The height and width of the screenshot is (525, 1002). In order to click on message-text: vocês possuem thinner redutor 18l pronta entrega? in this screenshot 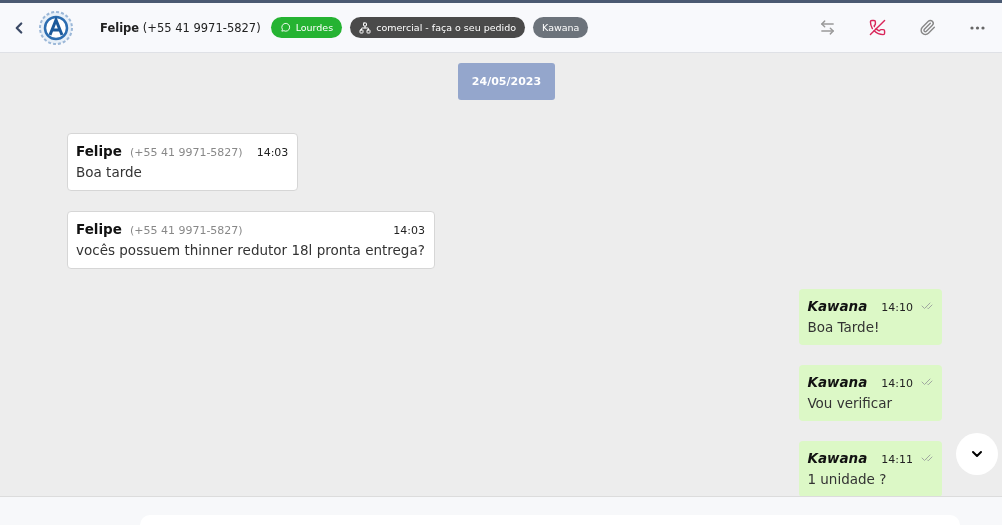, I will do `click(250, 250)`.